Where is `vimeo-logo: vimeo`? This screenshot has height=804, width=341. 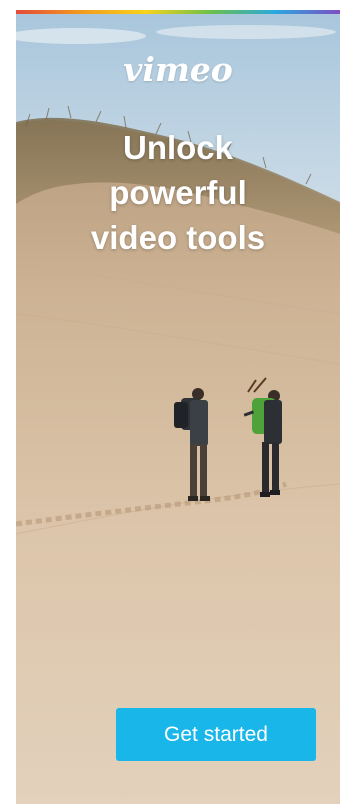
vimeo-logo: vimeo is located at coordinates (178, 69).